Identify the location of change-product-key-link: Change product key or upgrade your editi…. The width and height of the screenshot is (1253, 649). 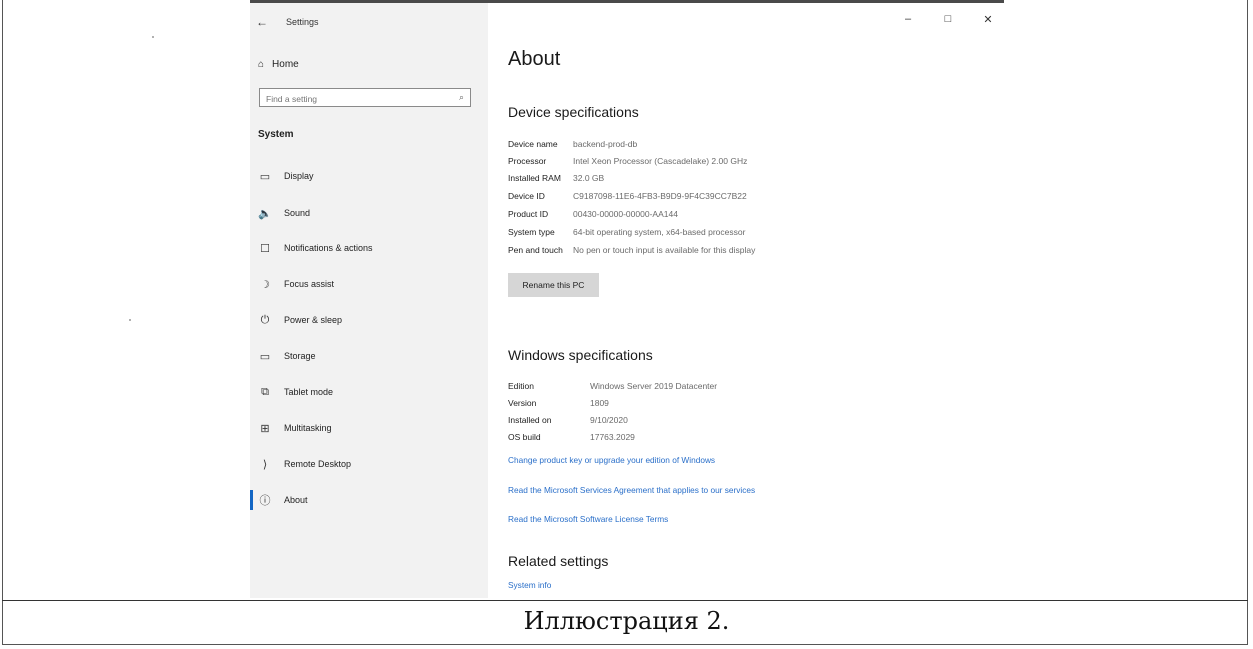
(611, 460).